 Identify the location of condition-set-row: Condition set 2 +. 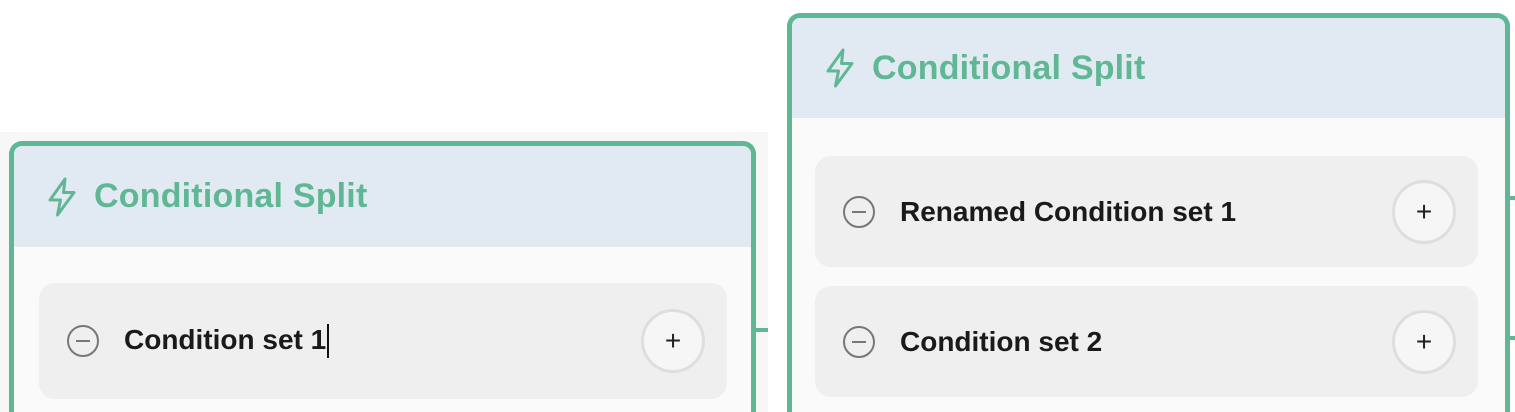
(1146, 341).